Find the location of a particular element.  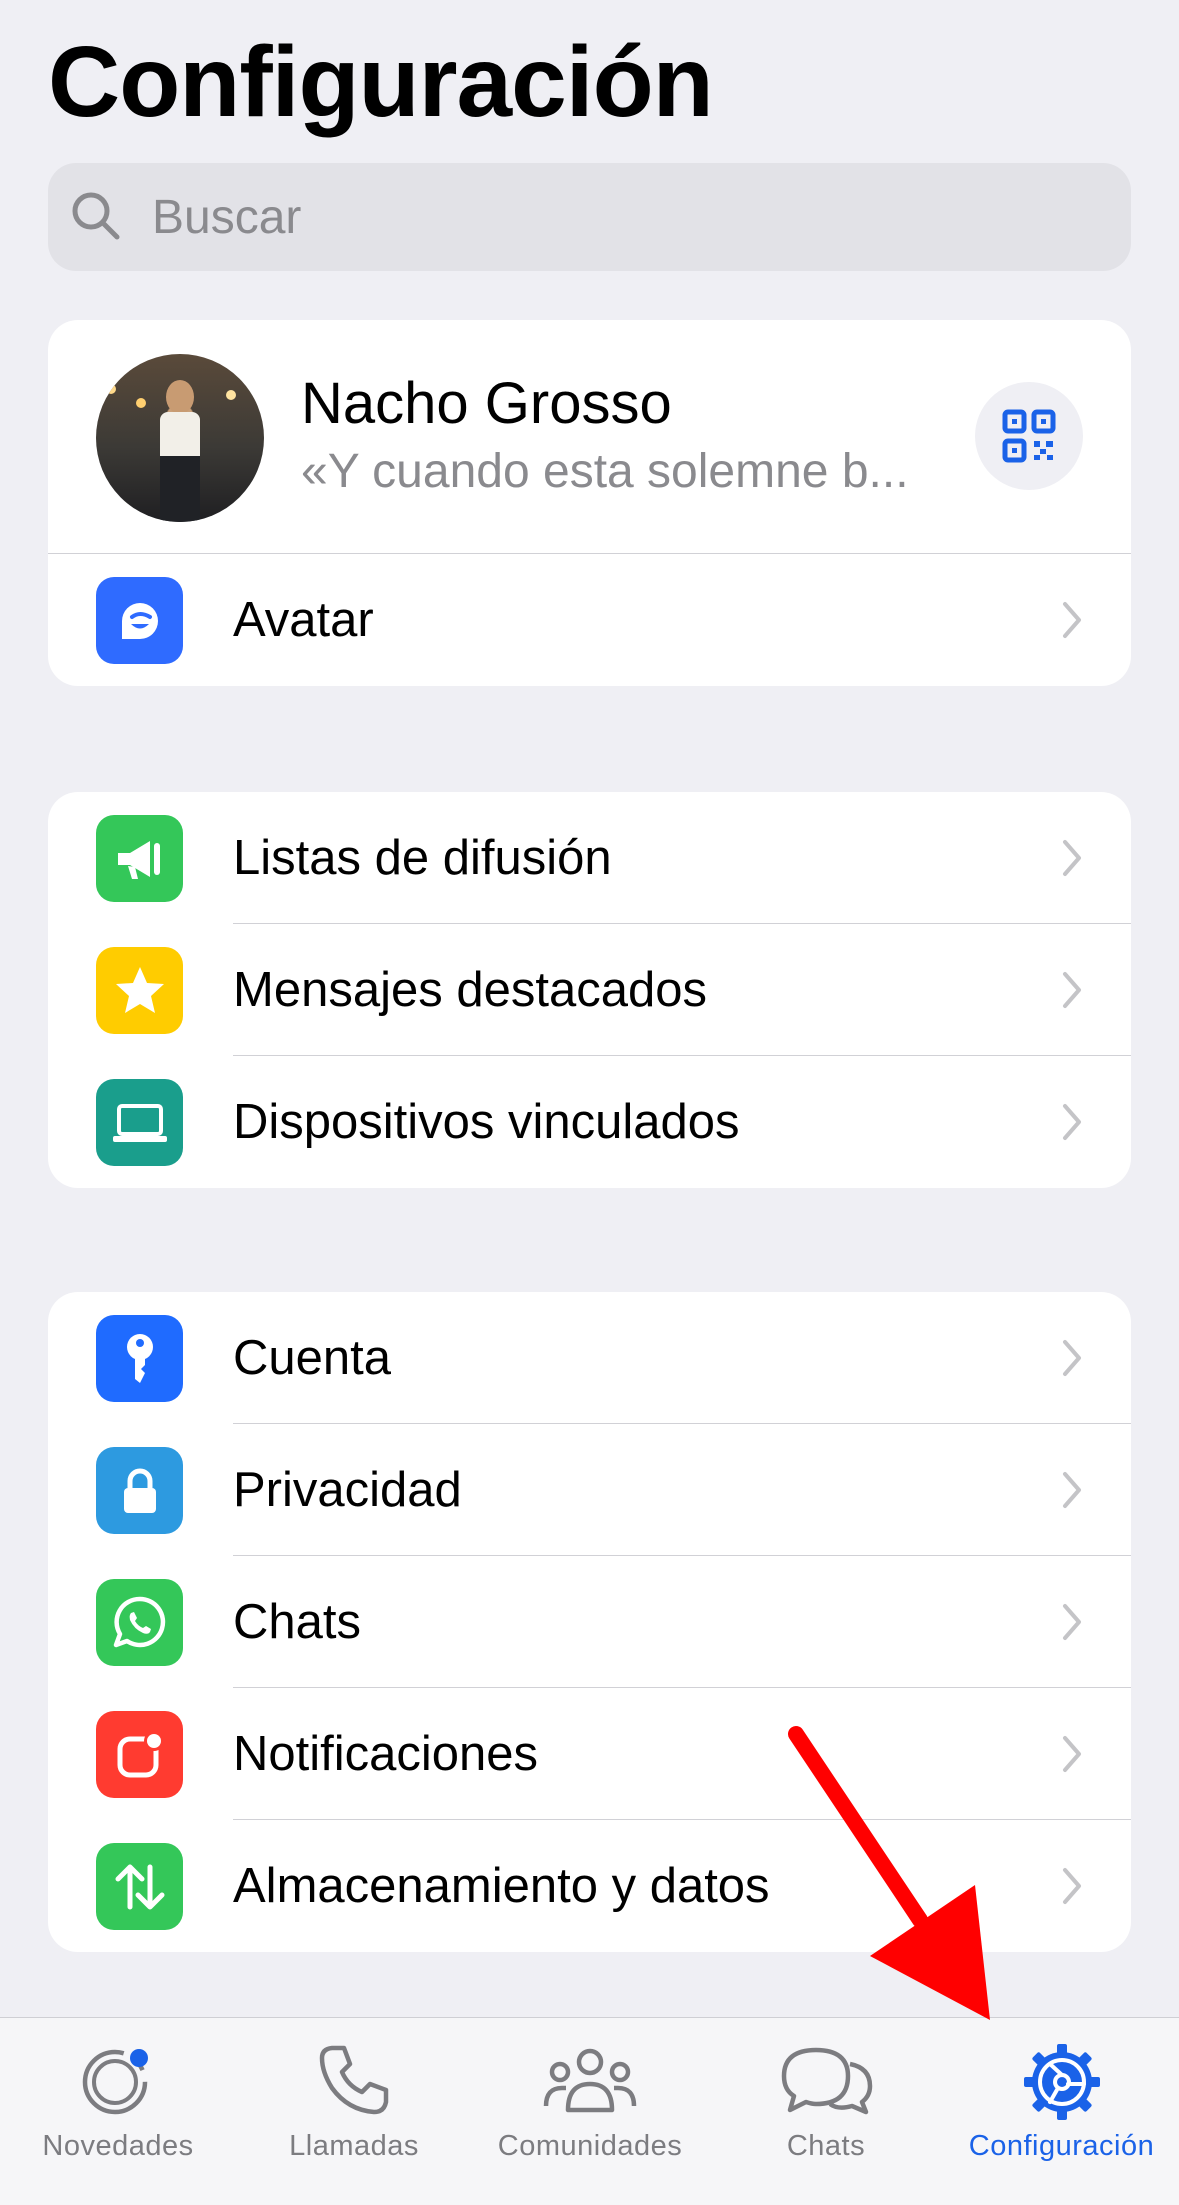

tab-label: Novedades is located at coordinates (118, 2146).